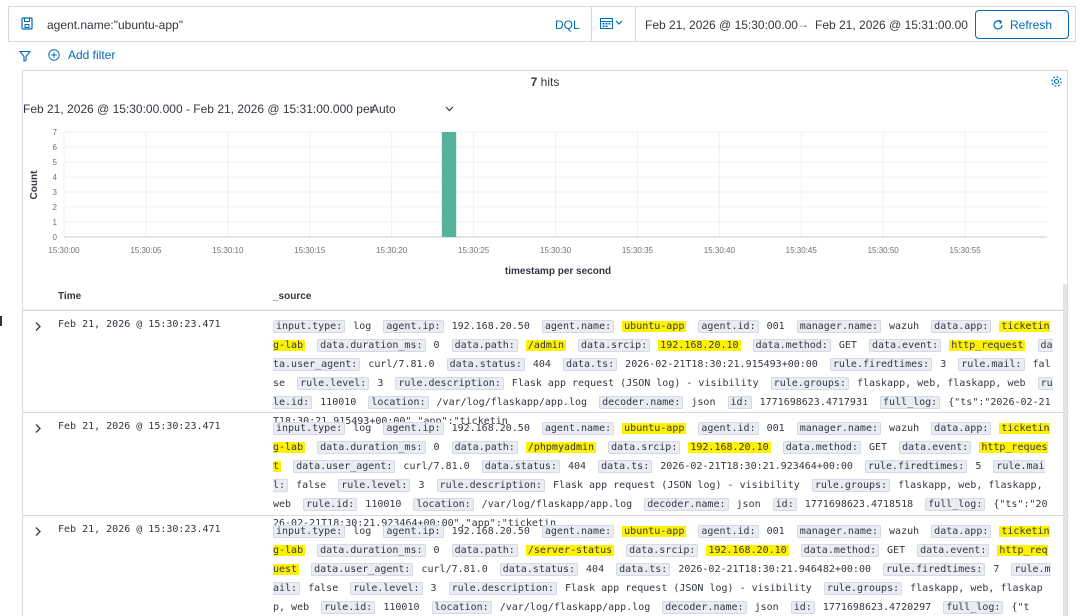 Image resolution: width=1081 pixels, height=616 pixels. Describe the element at coordinates (311, 485) in the screenshot. I see `field-value: false` at that location.